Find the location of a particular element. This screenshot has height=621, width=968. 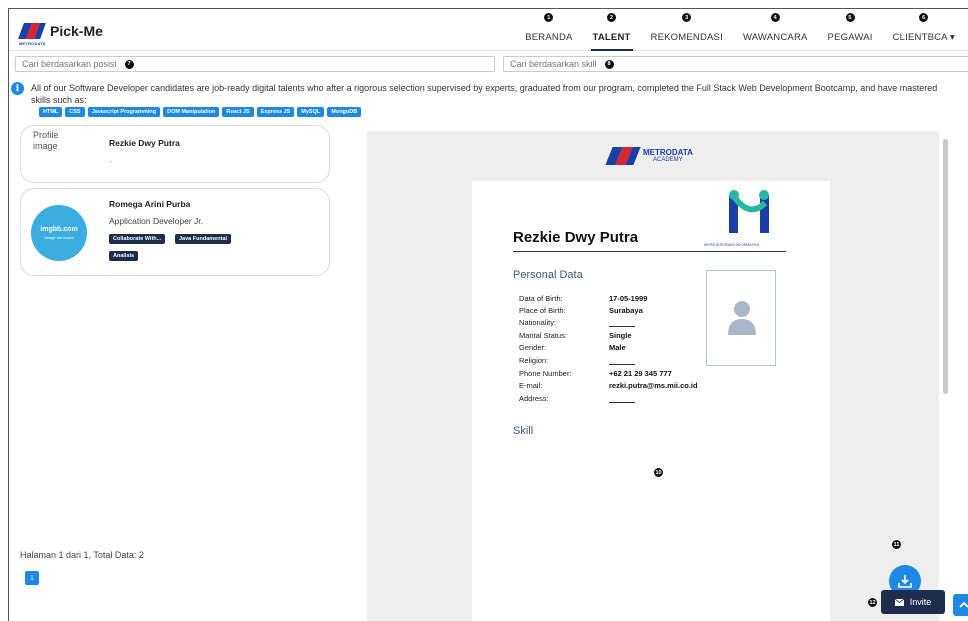

nav-client-dropdown: 6 CLIENTBCA ▾ is located at coordinates (924, 30).